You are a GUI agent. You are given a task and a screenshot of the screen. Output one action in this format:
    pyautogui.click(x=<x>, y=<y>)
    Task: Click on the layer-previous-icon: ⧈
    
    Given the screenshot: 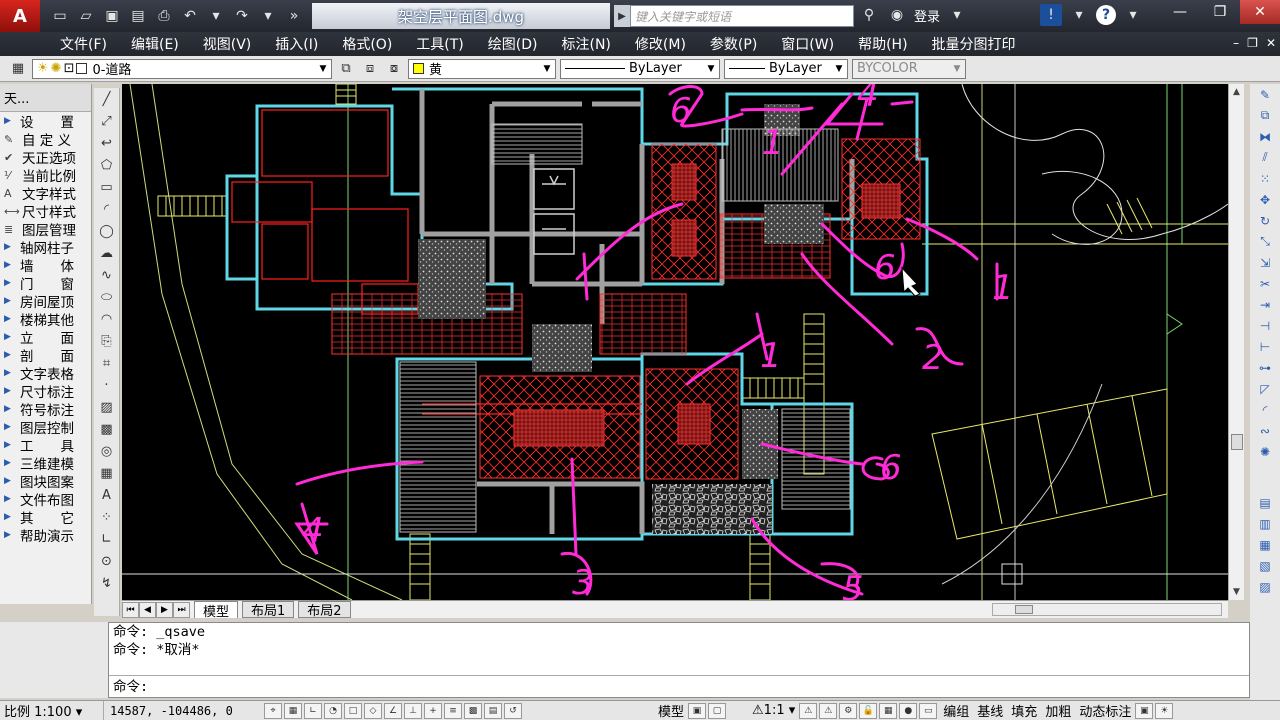 What is the action you would take?
    pyautogui.click(x=370, y=69)
    